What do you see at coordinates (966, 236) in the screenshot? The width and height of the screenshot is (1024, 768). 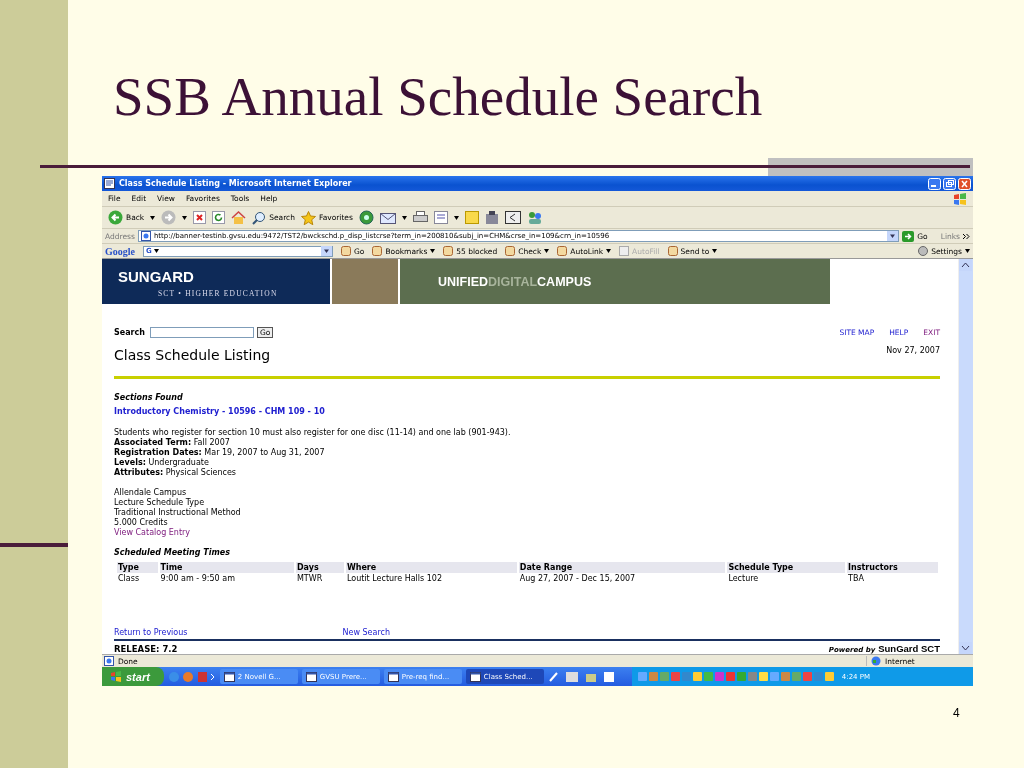 I see `chevron-icon` at bounding box center [966, 236].